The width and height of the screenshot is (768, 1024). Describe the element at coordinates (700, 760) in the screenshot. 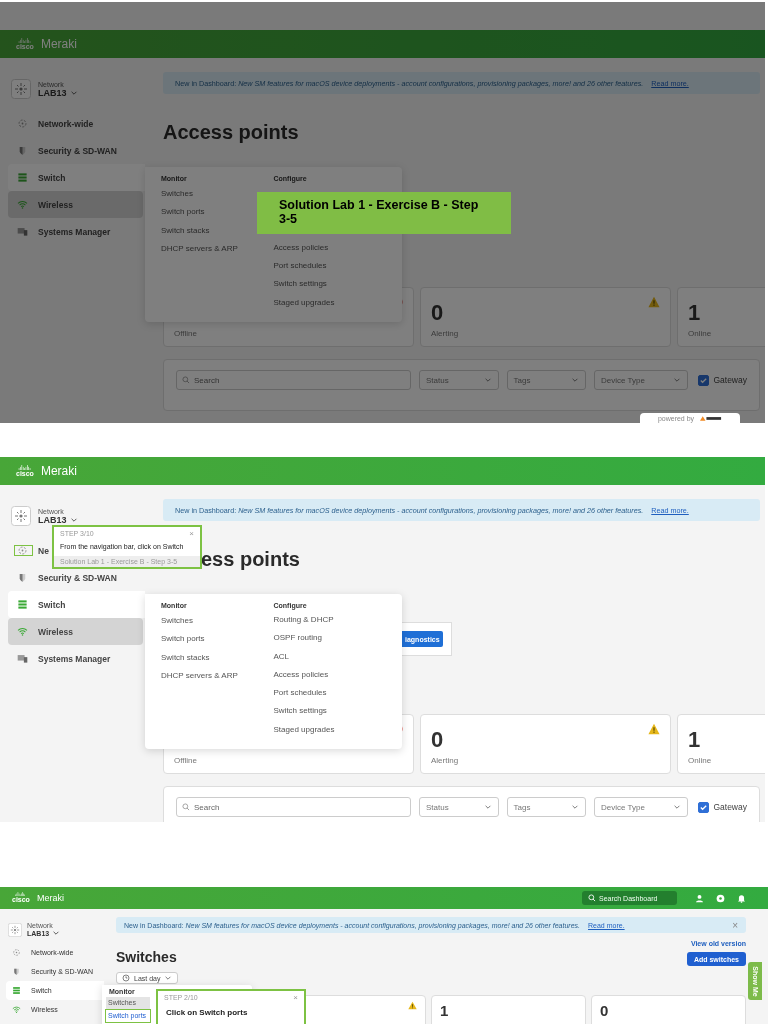

I see `stat-label: Online` at that location.